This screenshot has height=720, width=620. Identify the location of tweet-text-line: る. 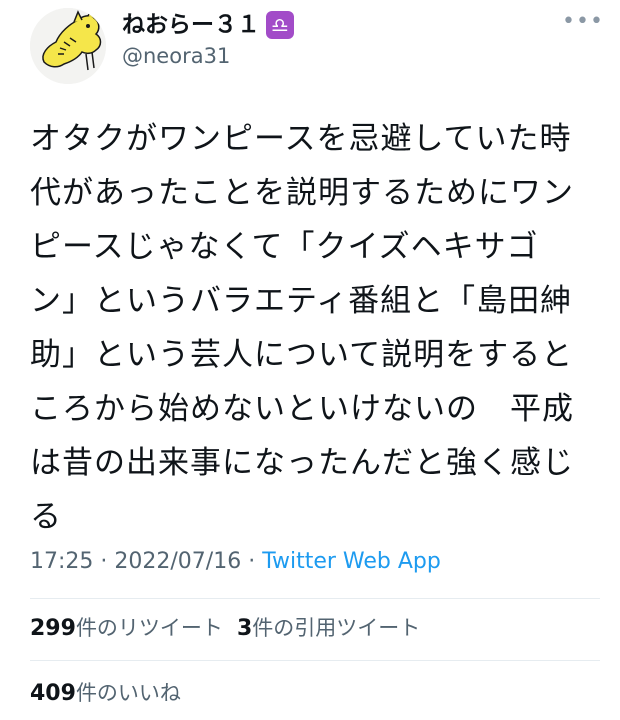
(46, 517).